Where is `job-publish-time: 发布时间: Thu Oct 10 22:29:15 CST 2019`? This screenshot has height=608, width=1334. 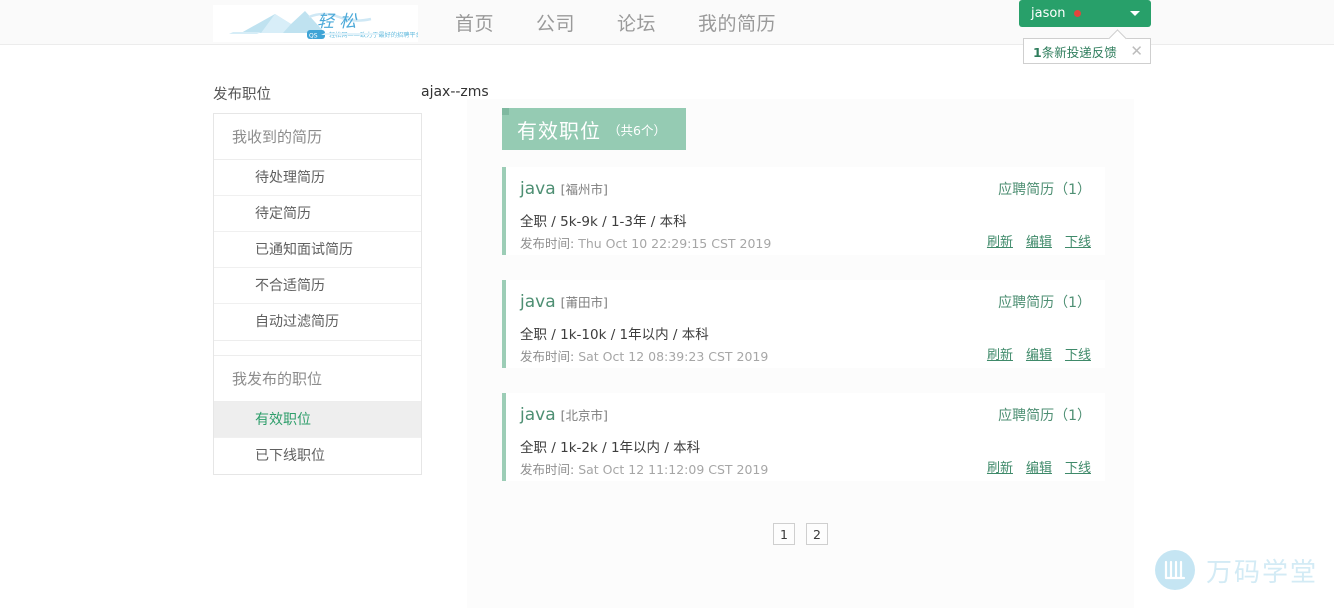
job-publish-time: 发布时间: Thu Oct 10 22:29:15 CST 2019 is located at coordinates (645, 242).